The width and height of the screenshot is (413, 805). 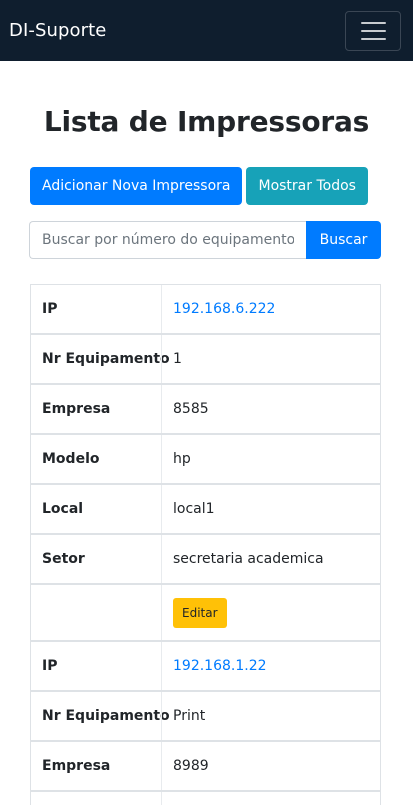 I want to click on table-row: Empresa 8989, so click(x=205, y=767).